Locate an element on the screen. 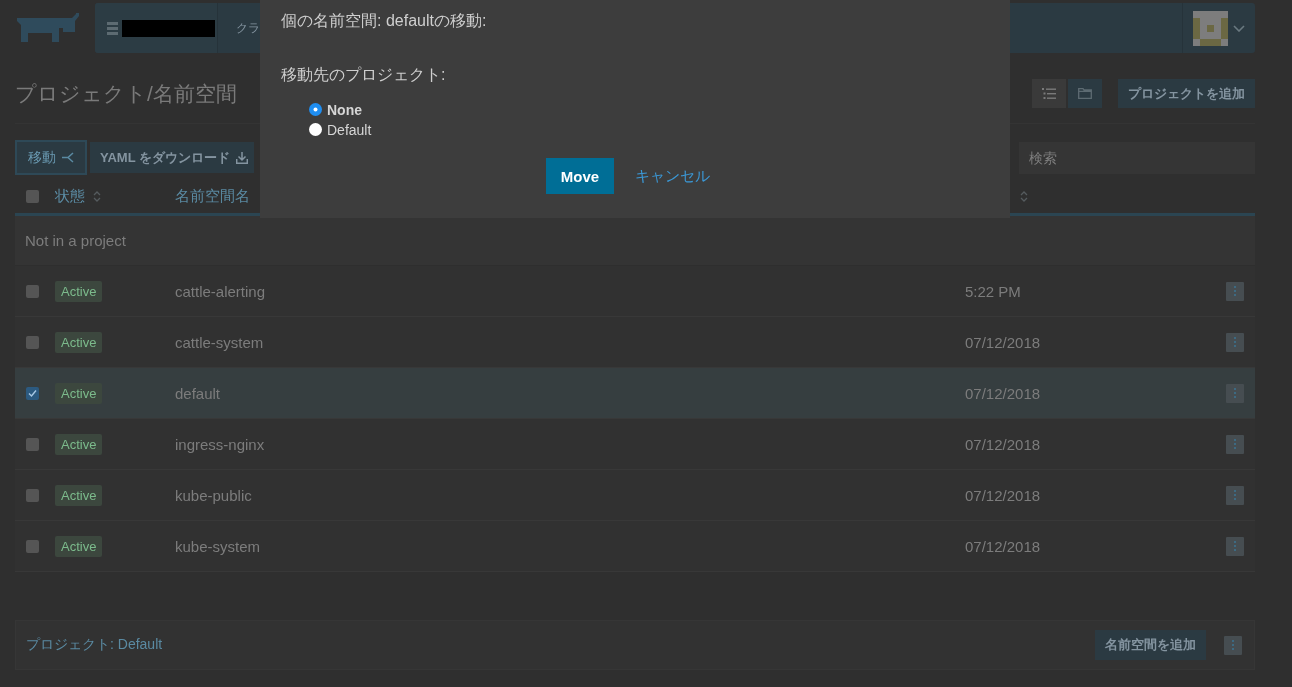  search-field: 検索 is located at coordinates (1137, 157).